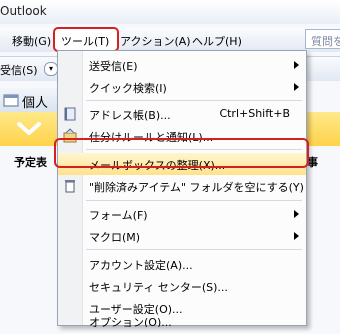 Image resolution: width=340 pixels, height=334 pixels. What do you see at coordinates (30, 162) in the screenshot?
I see `column-schedule: 予定表` at bounding box center [30, 162].